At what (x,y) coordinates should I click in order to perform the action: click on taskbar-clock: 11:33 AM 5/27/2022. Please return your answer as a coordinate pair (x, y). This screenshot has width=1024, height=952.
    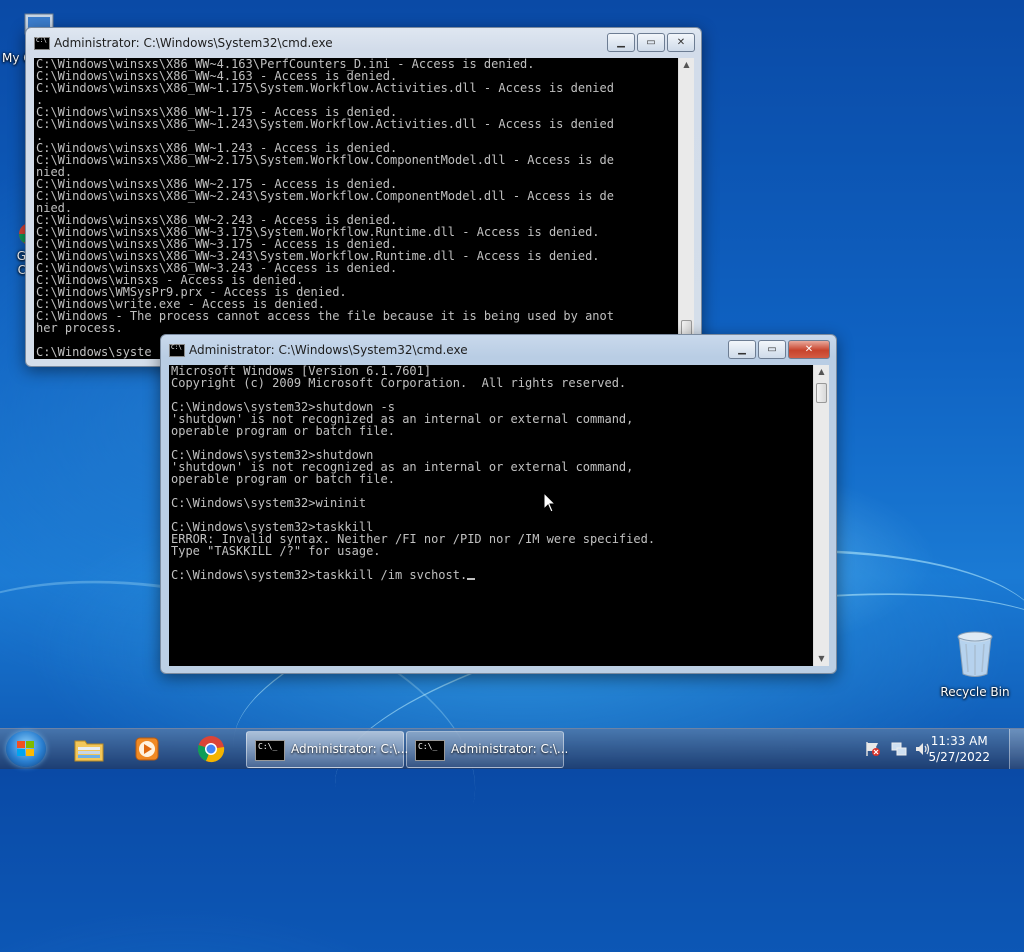
    Looking at the image, I should click on (959, 749).